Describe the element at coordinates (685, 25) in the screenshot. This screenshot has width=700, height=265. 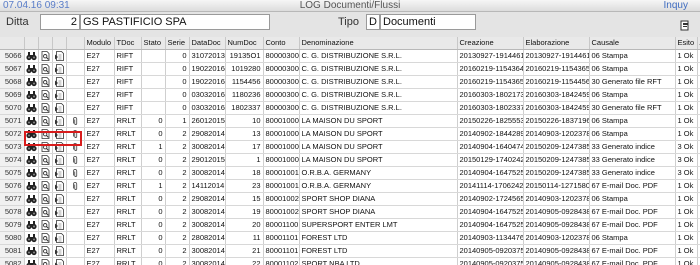
I see `settings-icon` at that location.